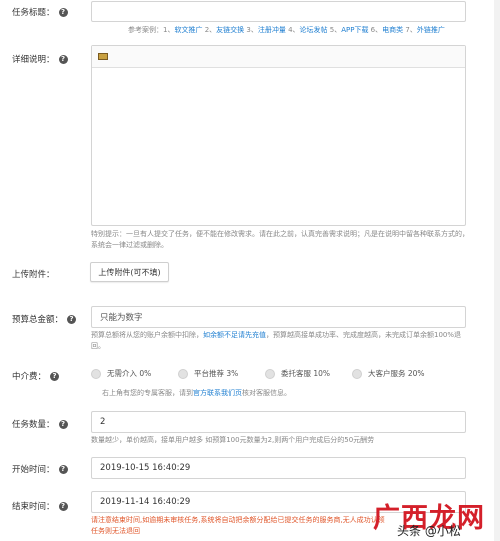  Describe the element at coordinates (388, 373) in the screenshot. I see `agent-option-vip: 大客户服务 20%` at that location.